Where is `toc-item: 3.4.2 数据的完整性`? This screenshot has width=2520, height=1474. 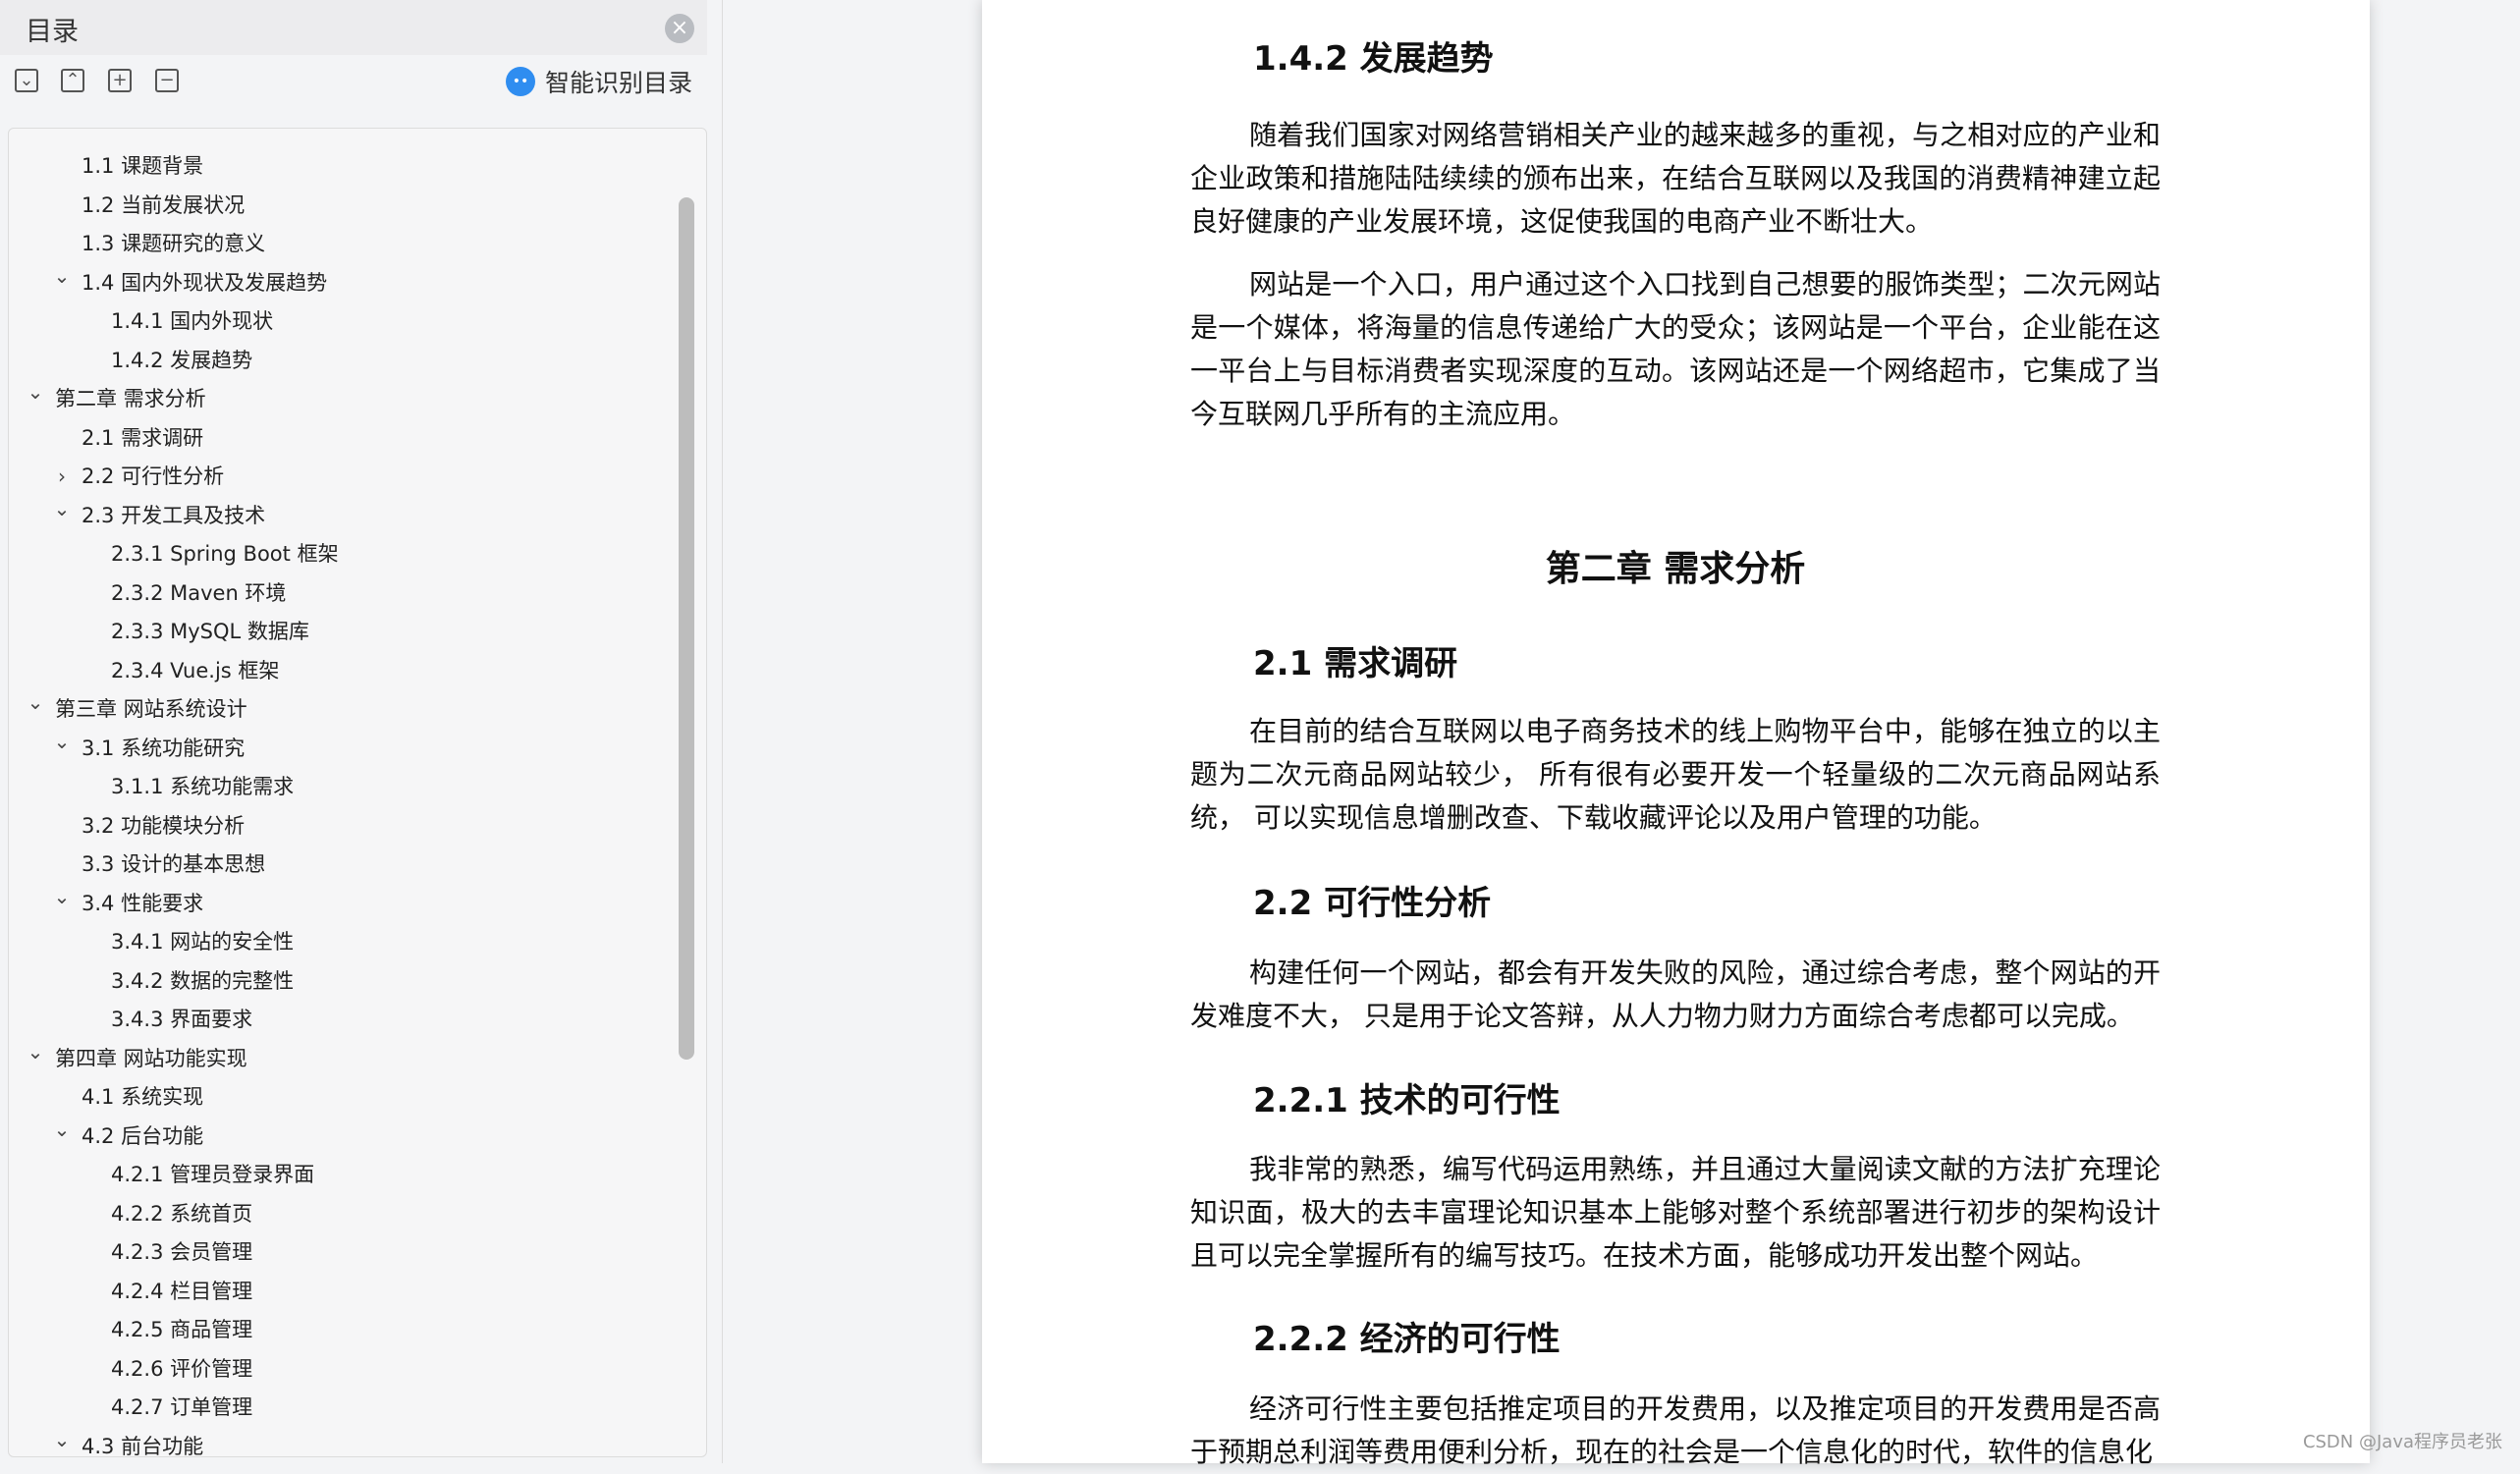 toc-item: 3.4.2 数据的完整性 is located at coordinates (338, 981).